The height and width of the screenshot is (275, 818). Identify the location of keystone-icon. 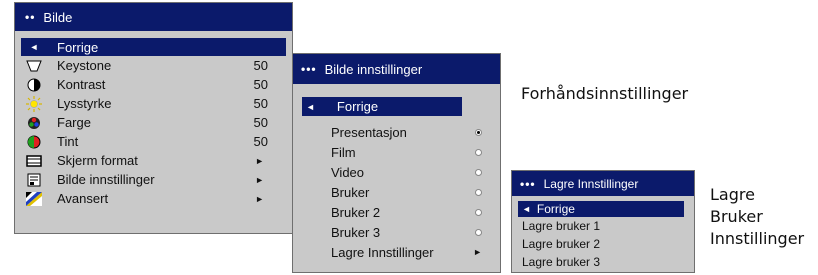
(34, 66).